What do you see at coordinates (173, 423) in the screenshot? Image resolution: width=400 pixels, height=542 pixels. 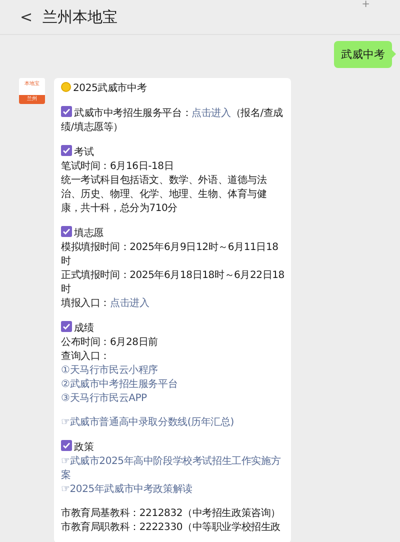 I see `link: ☞武威市普通高中录取分数线(历年汇总)` at bounding box center [173, 423].